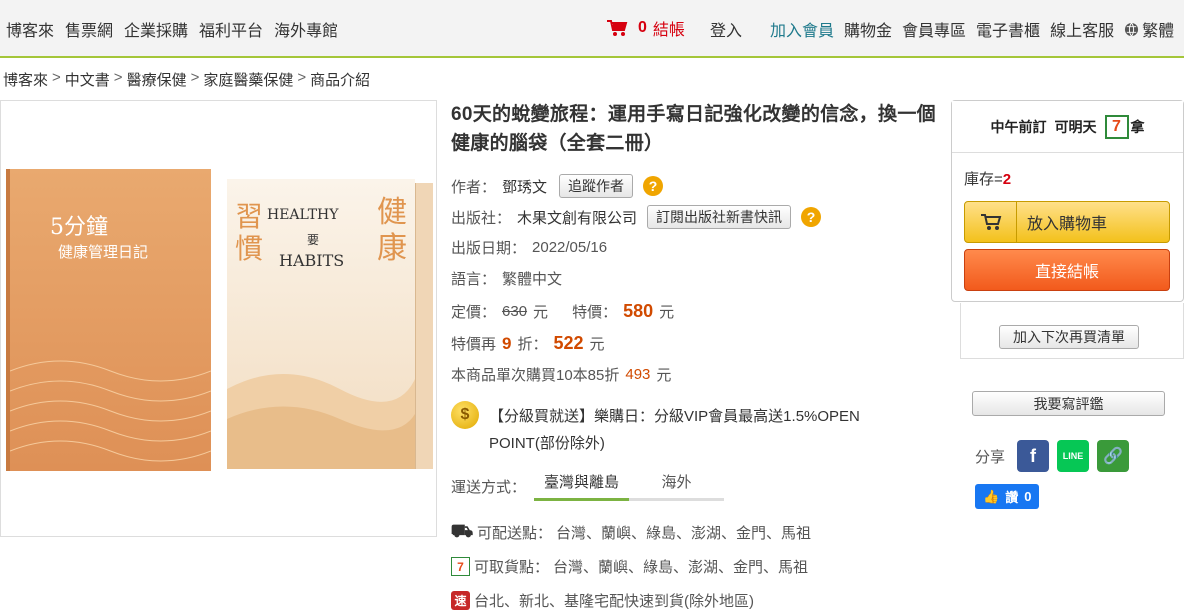 This screenshot has width=1184, height=614. What do you see at coordinates (638, 374) in the screenshot?
I see `bulk-price: 493` at bounding box center [638, 374].